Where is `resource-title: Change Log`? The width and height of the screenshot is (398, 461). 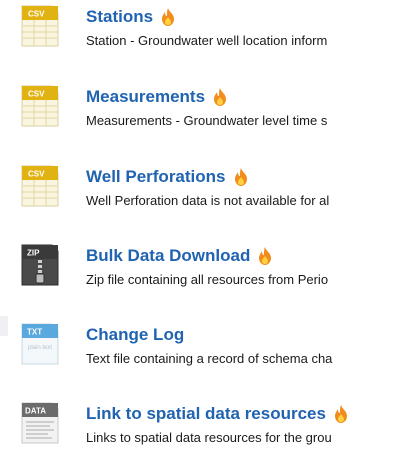 resource-title: Change Log is located at coordinates (135, 334).